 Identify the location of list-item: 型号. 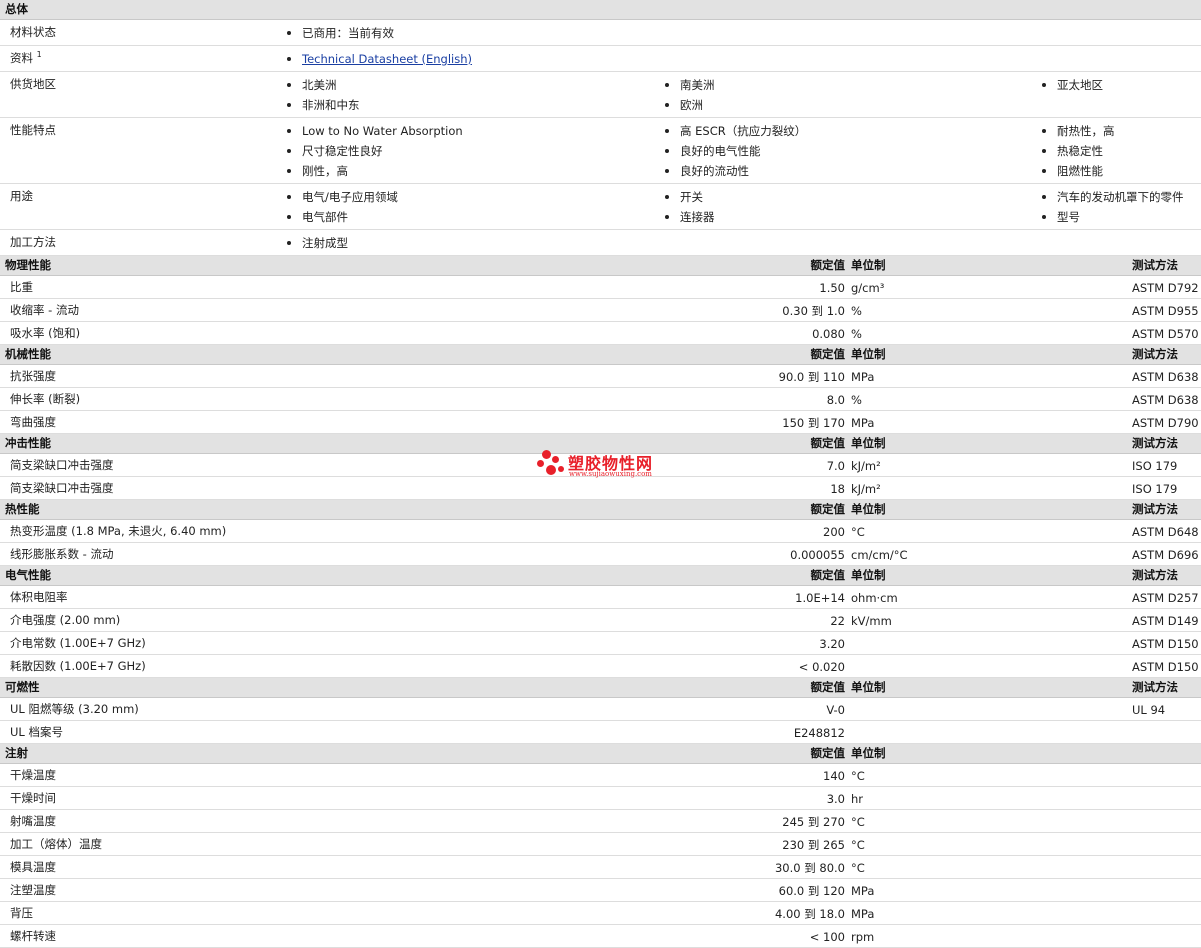
(1113, 217).